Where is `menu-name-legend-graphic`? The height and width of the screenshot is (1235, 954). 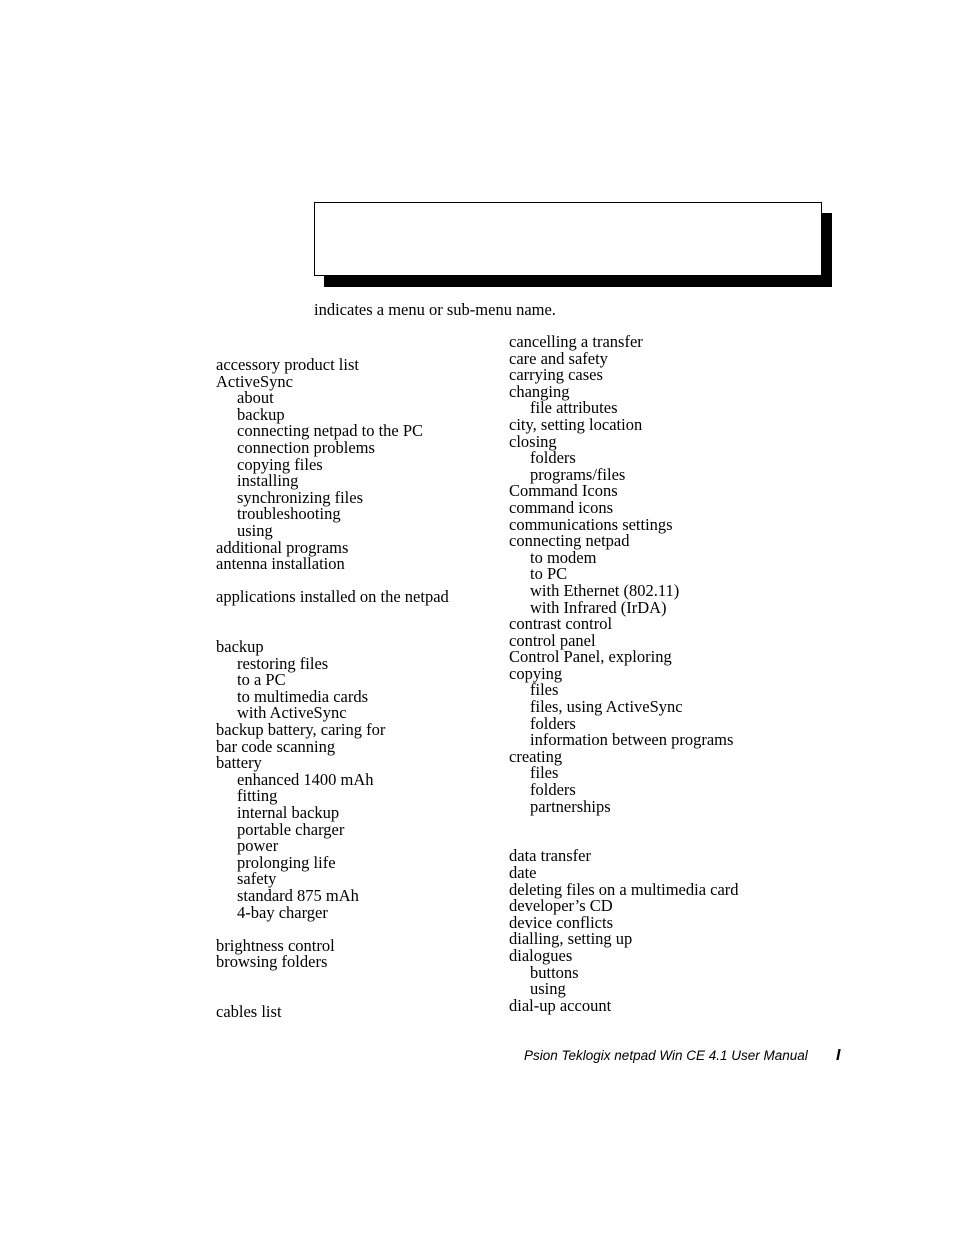 menu-name-legend-graphic is located at coordinates (573, 244).